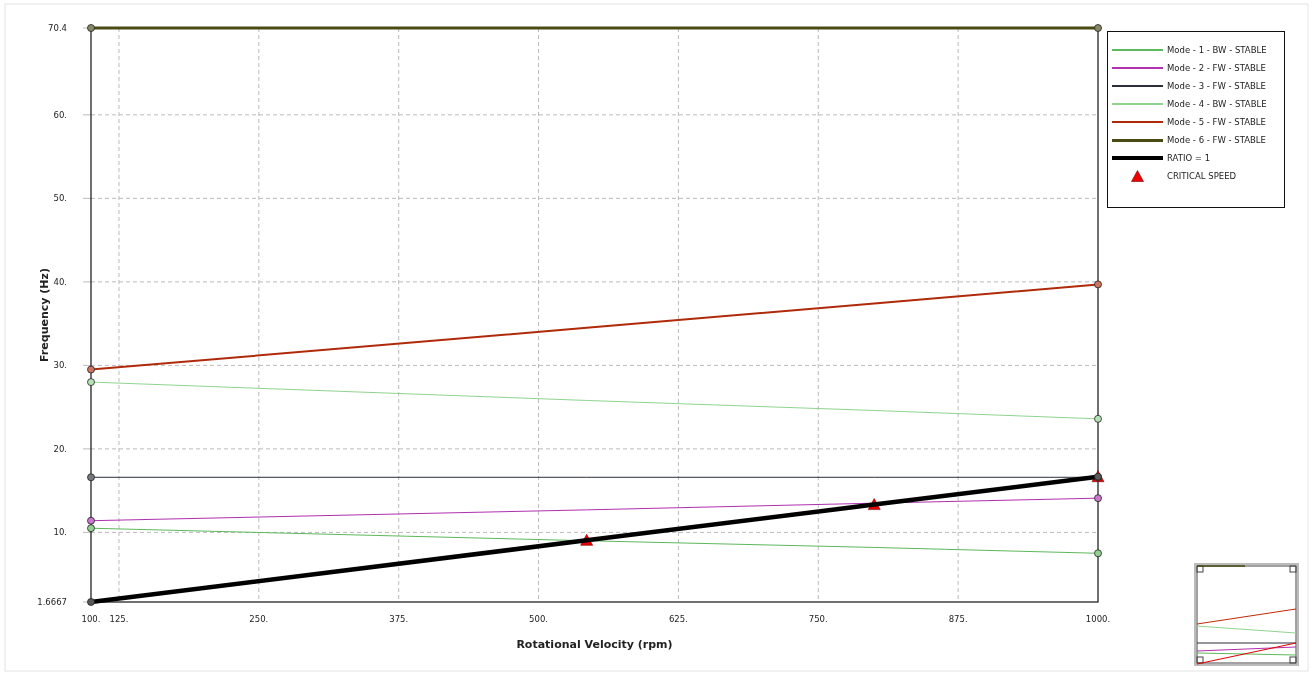  I want to click on y-tick-label: 70.4, so click(57, 28).